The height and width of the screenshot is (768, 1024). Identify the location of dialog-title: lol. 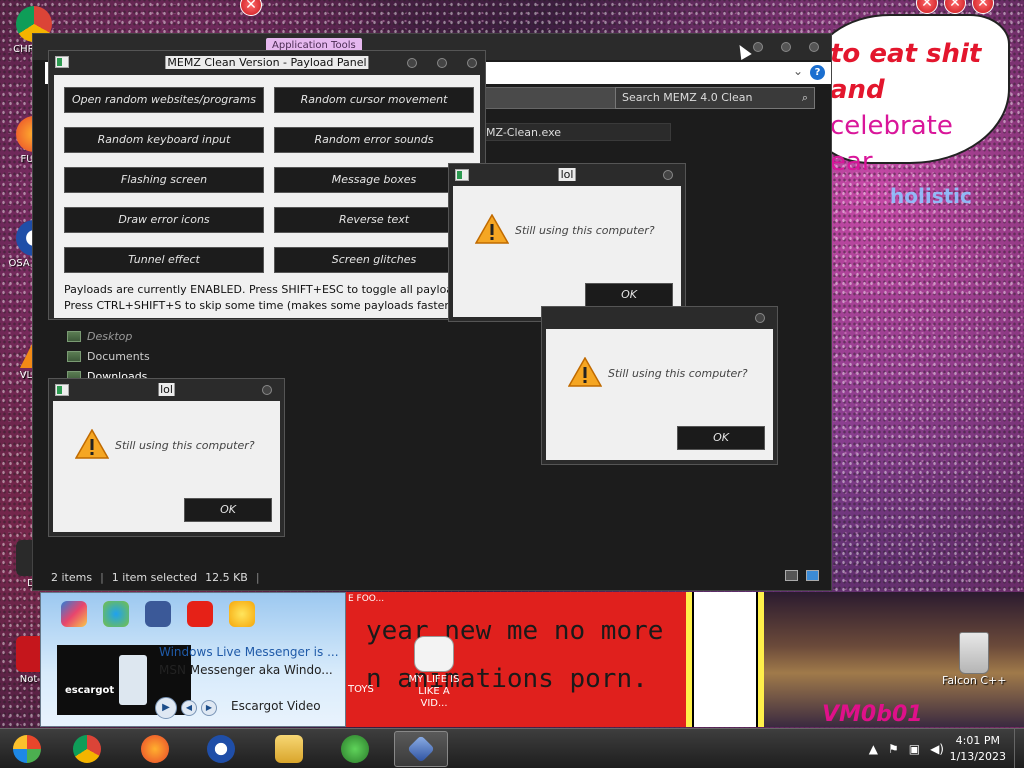
(166, 389).